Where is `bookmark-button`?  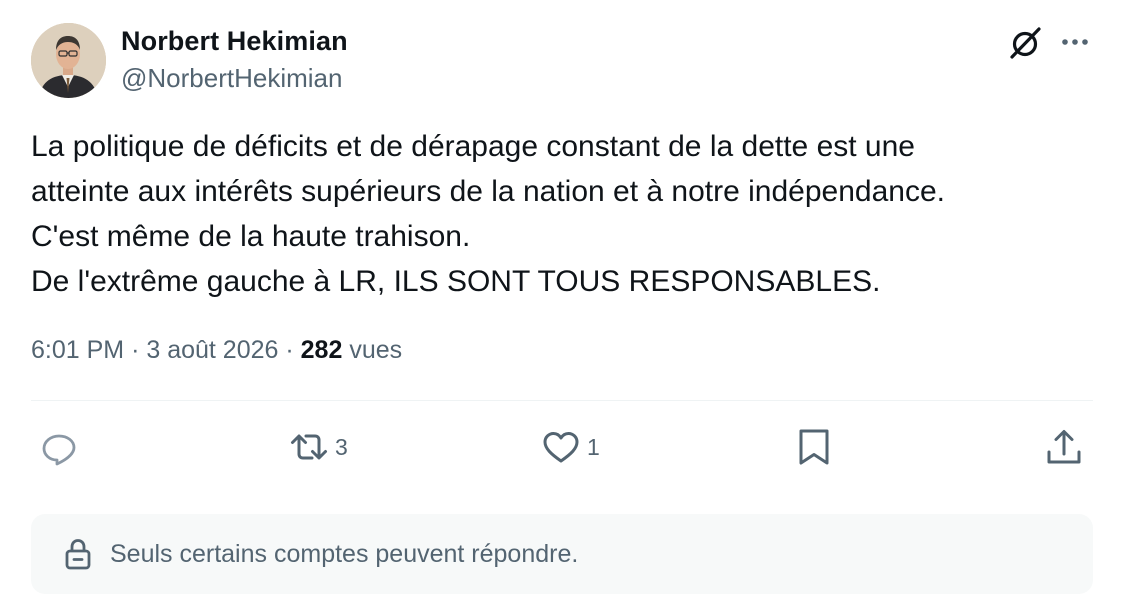
bookmark-button is located at coordinates (817, 447).